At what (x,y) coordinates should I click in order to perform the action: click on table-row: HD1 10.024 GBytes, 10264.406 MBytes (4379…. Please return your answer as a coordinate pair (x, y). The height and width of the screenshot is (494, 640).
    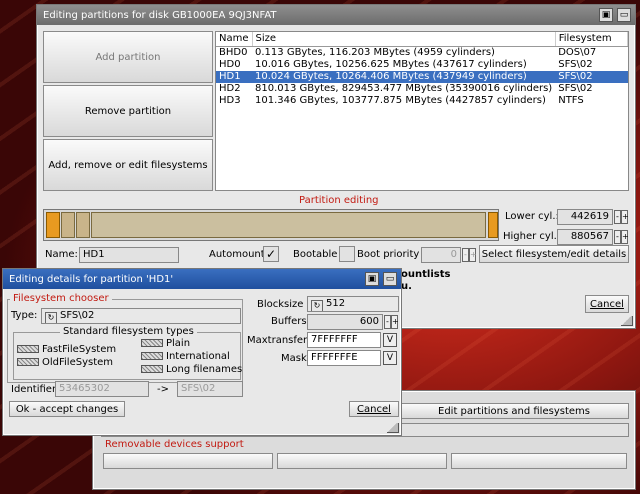
    Looking at the image, I should click on (422, 77).